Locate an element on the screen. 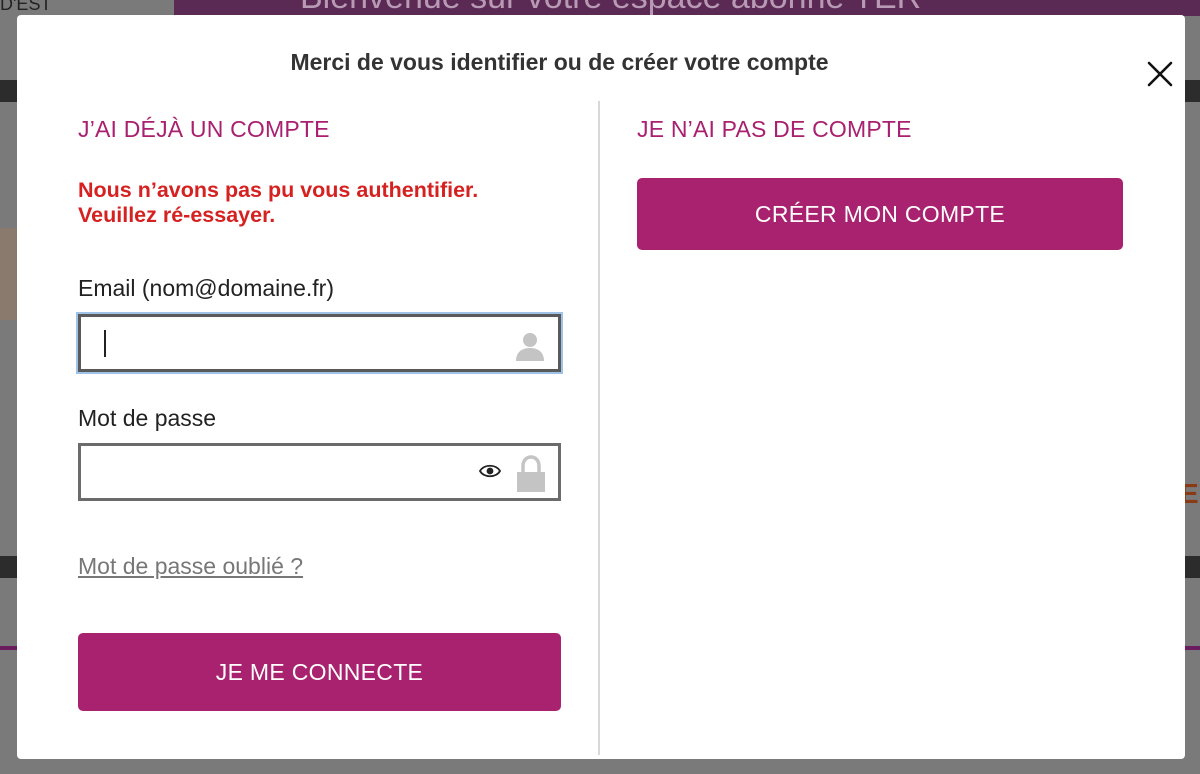 The width and height of the screenshot is (1200, 774). close-icon is located at coordinates (1160, 74).